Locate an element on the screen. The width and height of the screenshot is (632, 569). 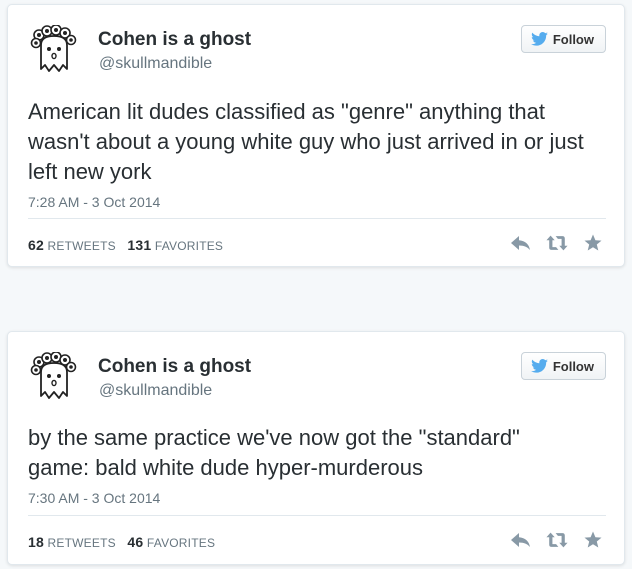
tweet-stats: 18 RETWEETS 46 FAVORITES is located at coordinates (121, 542).